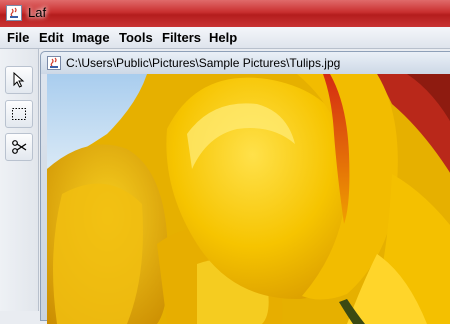  I want to click on window-title: Laf, so click(37, 12).